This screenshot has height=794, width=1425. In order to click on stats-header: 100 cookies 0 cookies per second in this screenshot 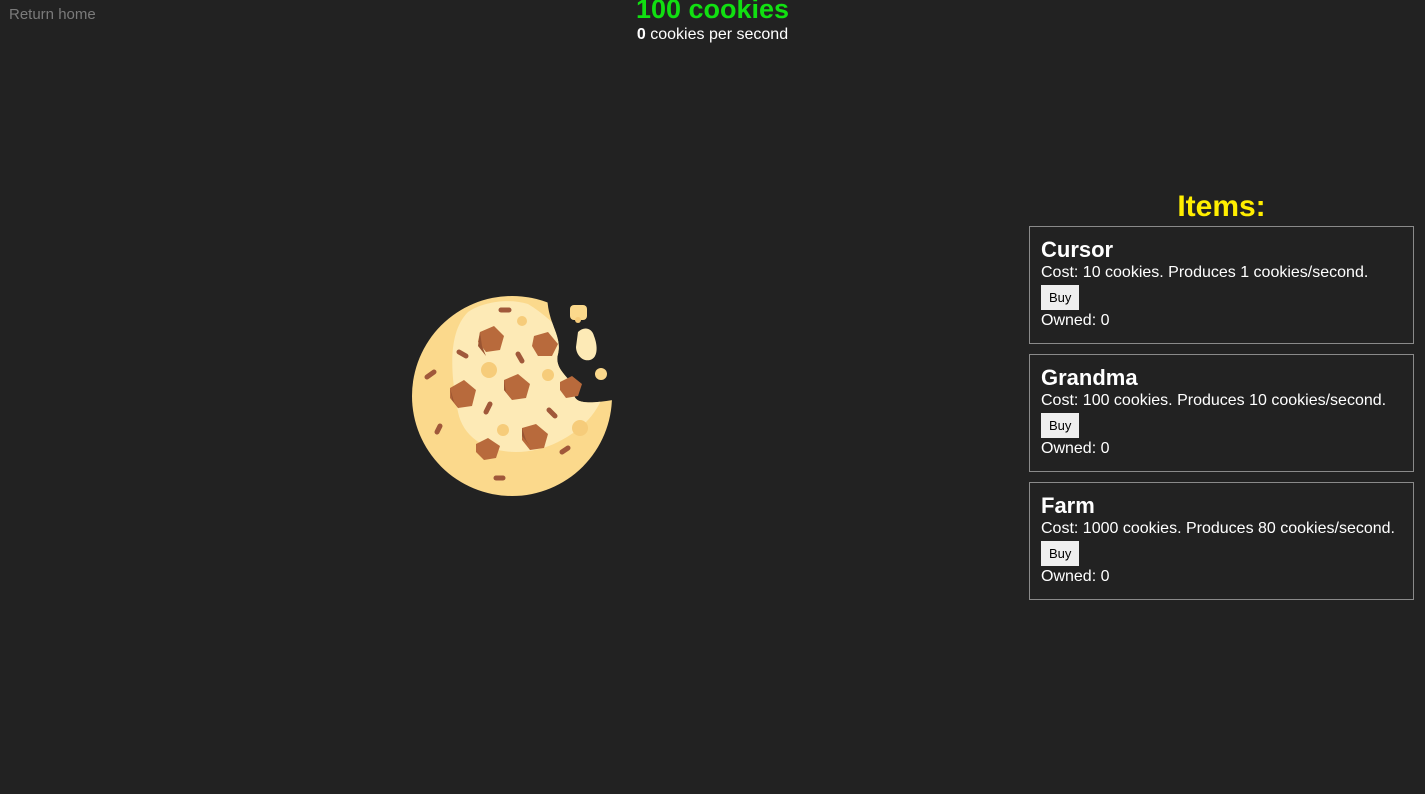, I will do `click(712, 22)`.